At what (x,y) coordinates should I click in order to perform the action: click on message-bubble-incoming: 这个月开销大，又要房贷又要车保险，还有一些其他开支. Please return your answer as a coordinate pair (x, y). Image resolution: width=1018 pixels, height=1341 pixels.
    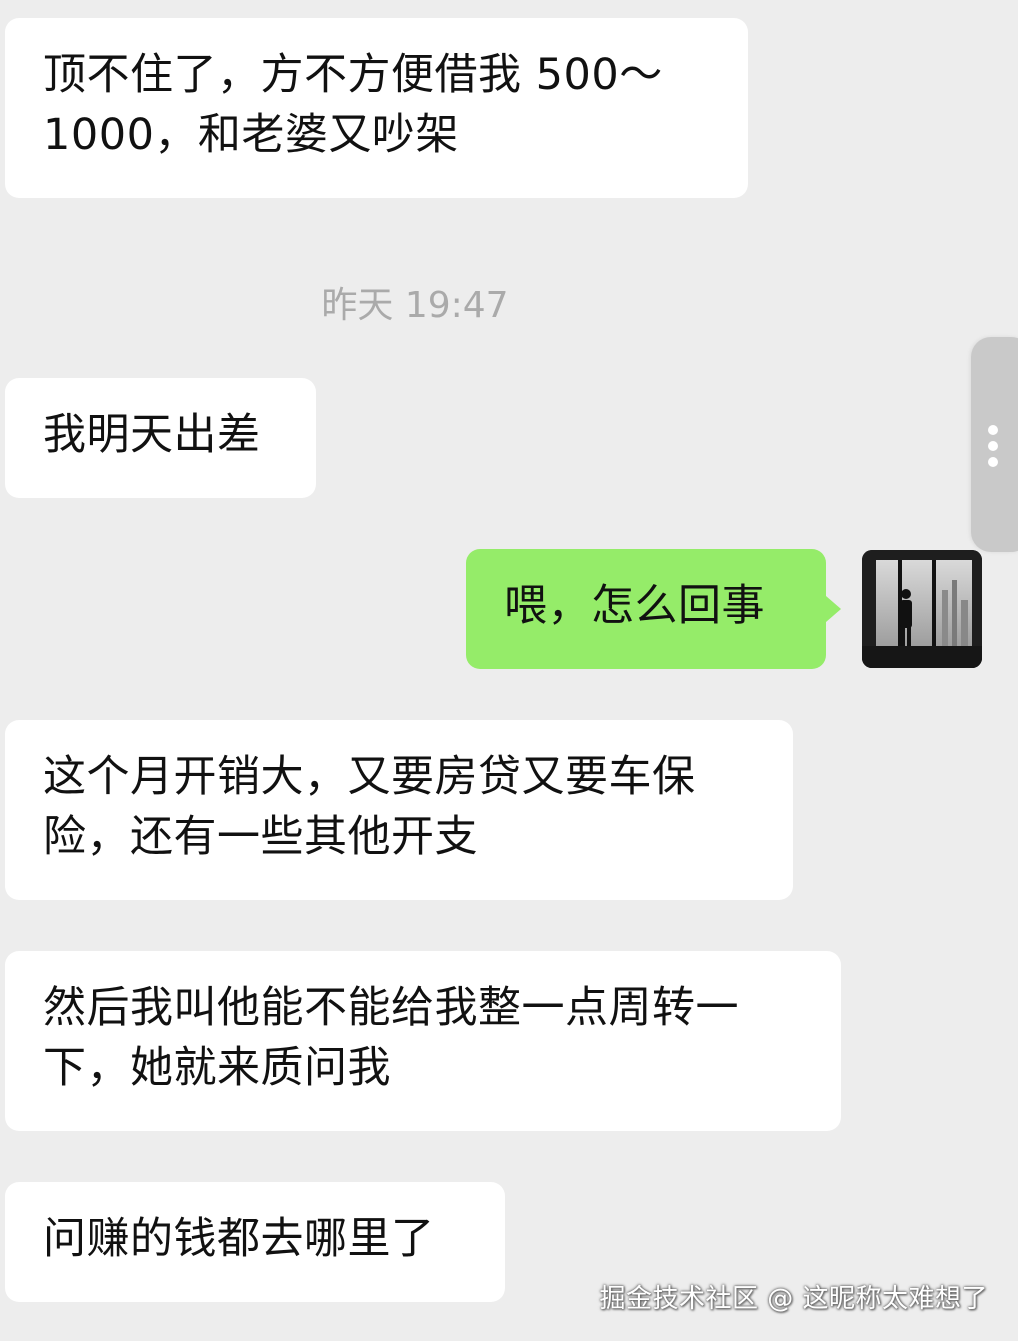
    Looking at the image, I should click on (399, 810).